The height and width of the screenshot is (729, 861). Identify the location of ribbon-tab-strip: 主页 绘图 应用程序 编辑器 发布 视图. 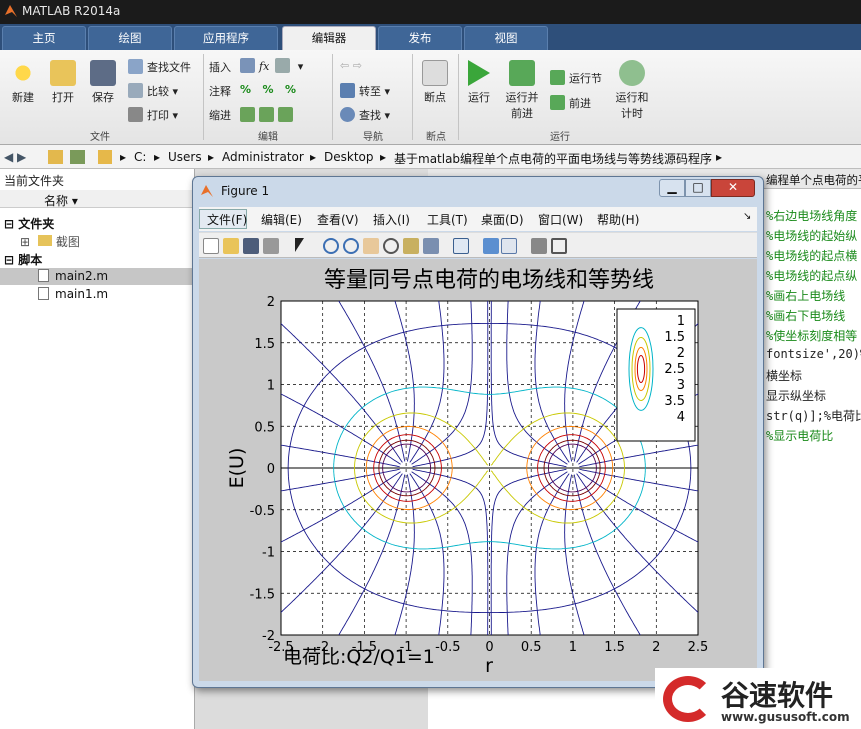
(430, 37).